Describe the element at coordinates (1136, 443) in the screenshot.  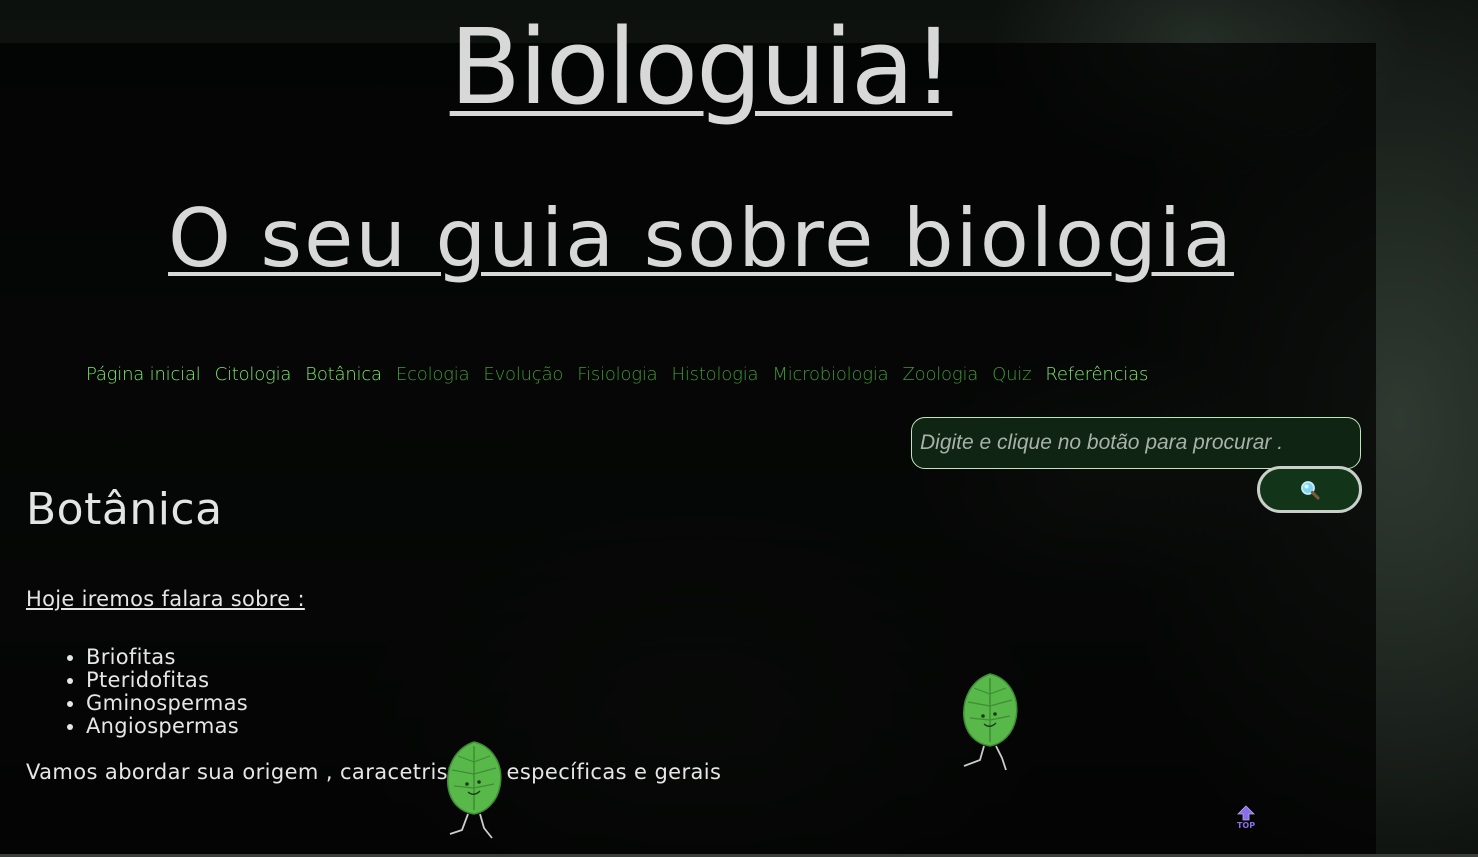
I see `search-input` at that location.